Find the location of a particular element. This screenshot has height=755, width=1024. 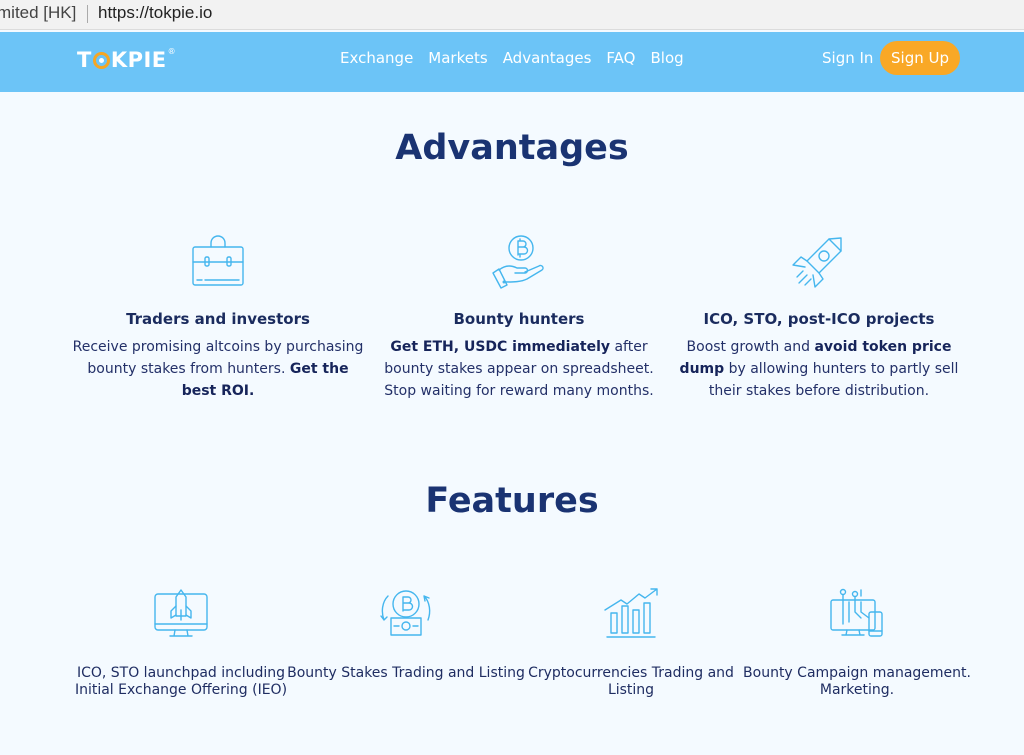

monitor-rocket-icon is located at coordinates (181, 613).